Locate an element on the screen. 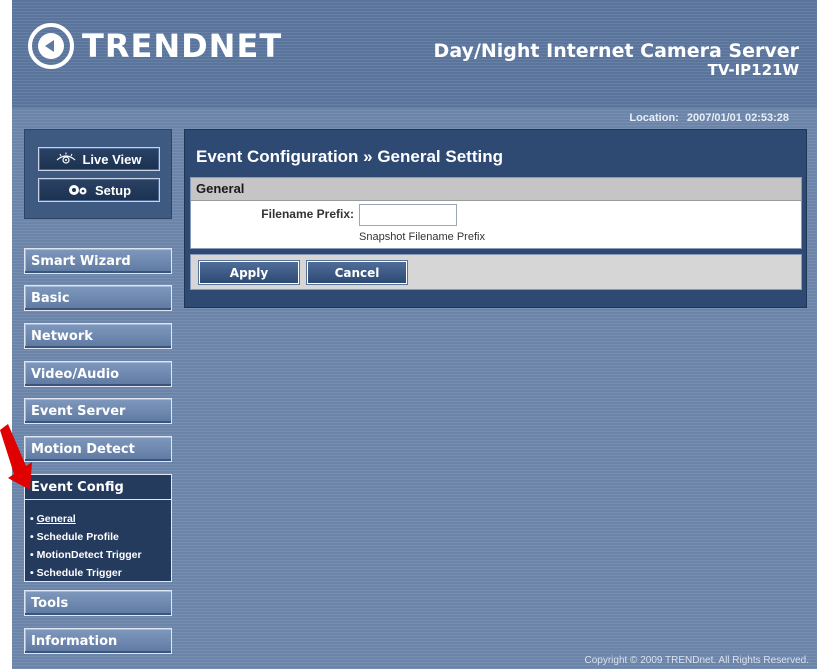  location-bar: Location: 2007/01/01 02:53:28 is located at coordinates (705, 118).